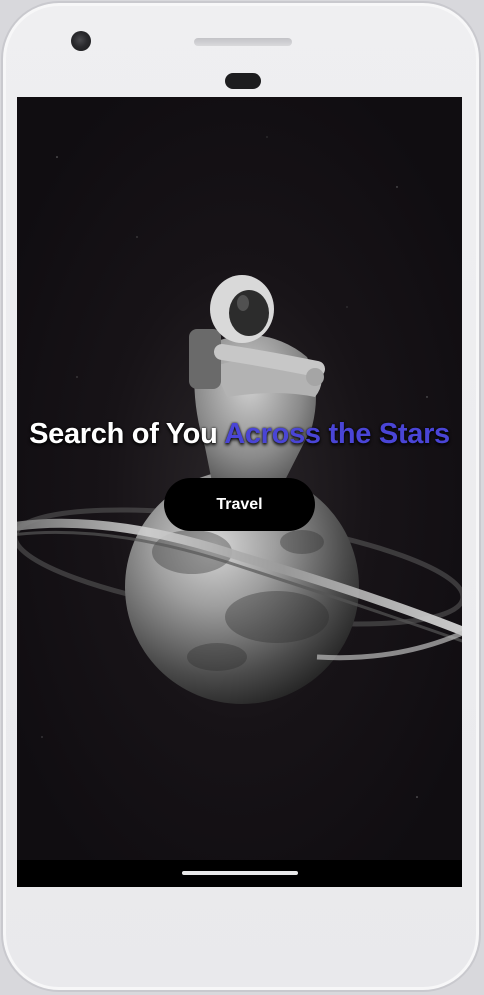 This screenshot has height=995, width=484. What do you see at coordinates (239, 504) in the screenshot?
I see `travel-button: Travel` at bounding box center [239, 504].